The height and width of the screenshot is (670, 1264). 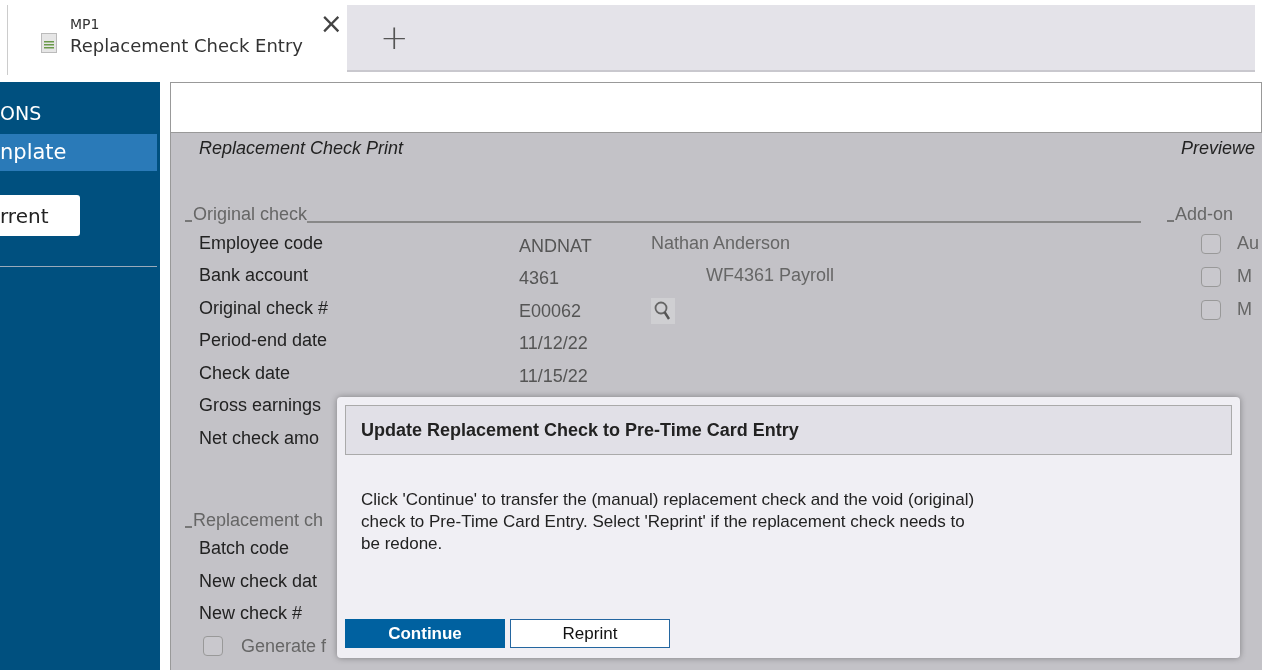 What do you see at coordinates (663, 311) in the screenshot?
I see `search-icon` at bounding box center [663, 311].